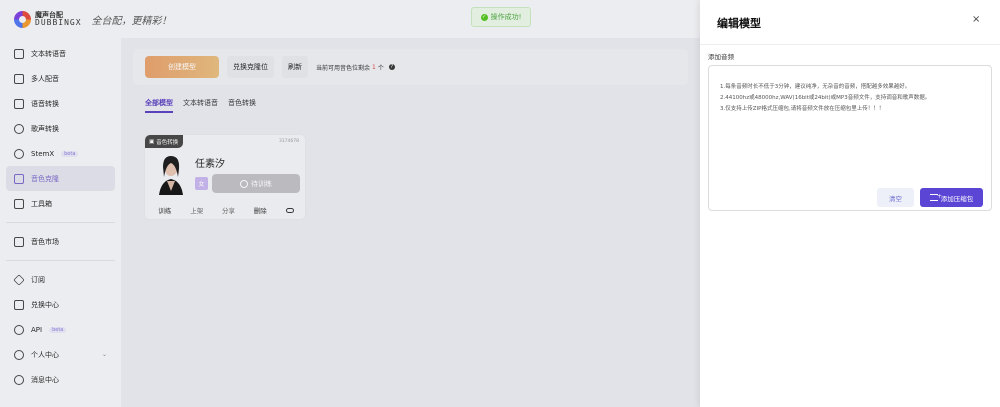 This screenshot has height=407, width=1000. I want to click on convert-icon: ▣, so click(152, 141).